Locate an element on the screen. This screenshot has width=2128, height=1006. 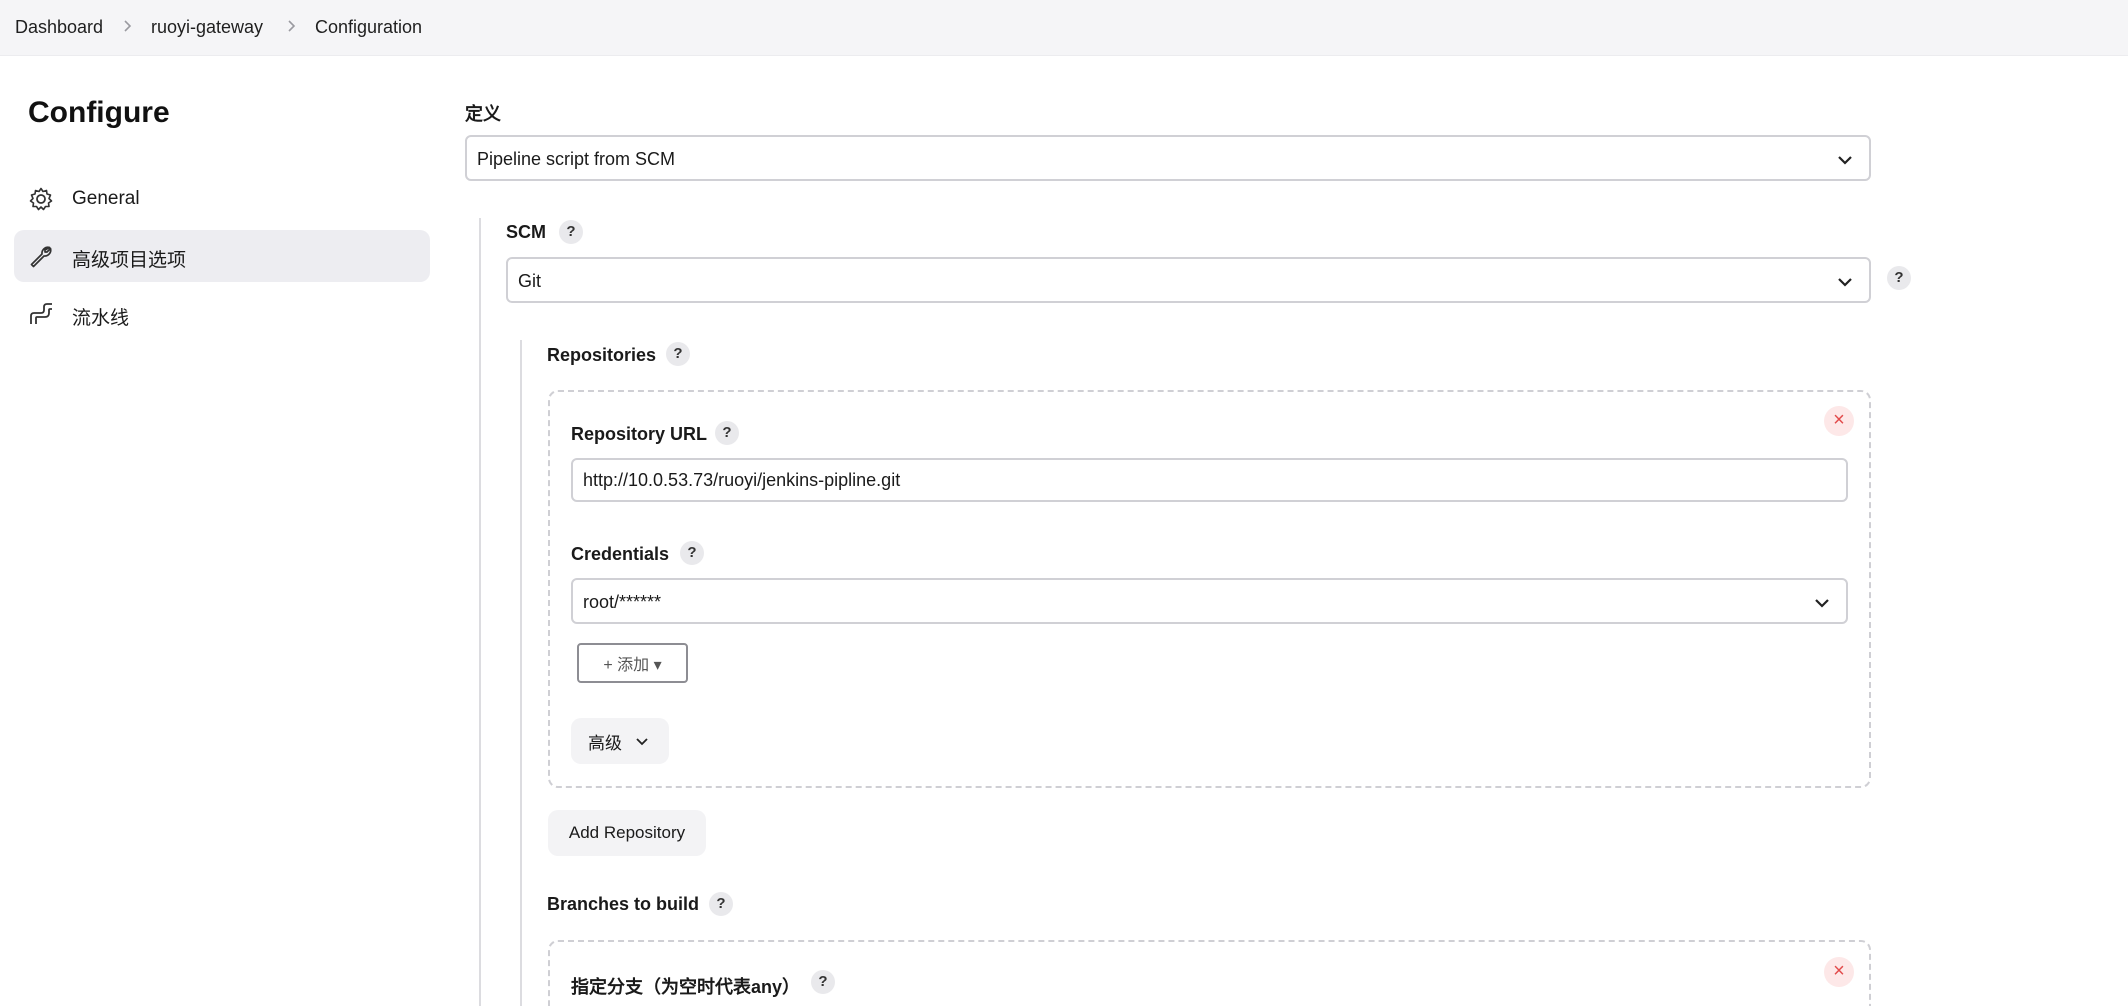
pipeline-icon is located at coordinates (41, 313).